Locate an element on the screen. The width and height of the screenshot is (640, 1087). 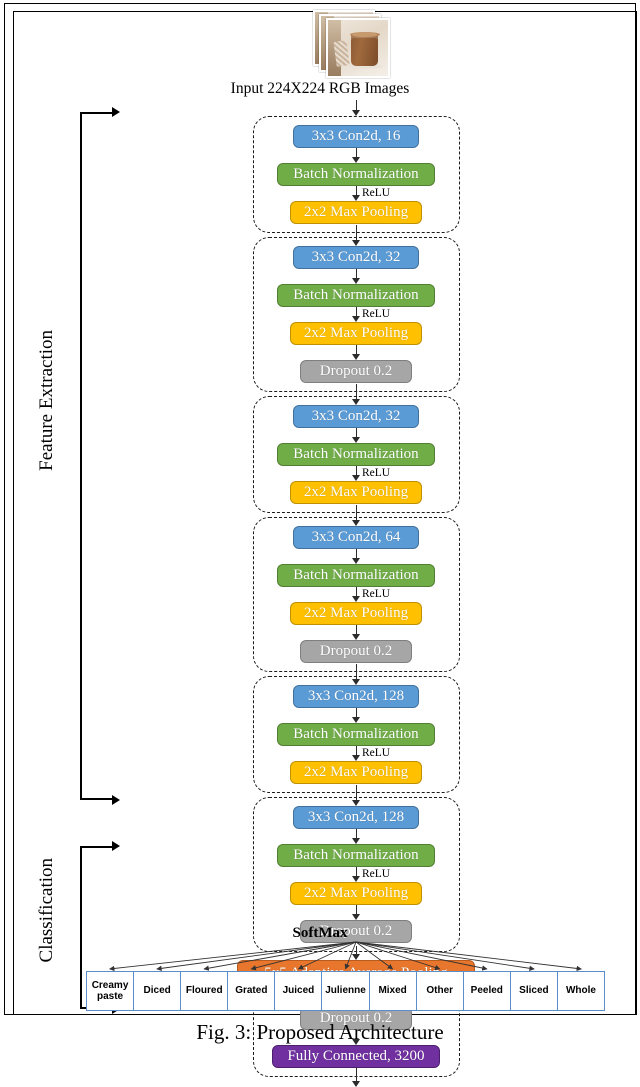
input-photo-front is located at coordinates (358, 48).